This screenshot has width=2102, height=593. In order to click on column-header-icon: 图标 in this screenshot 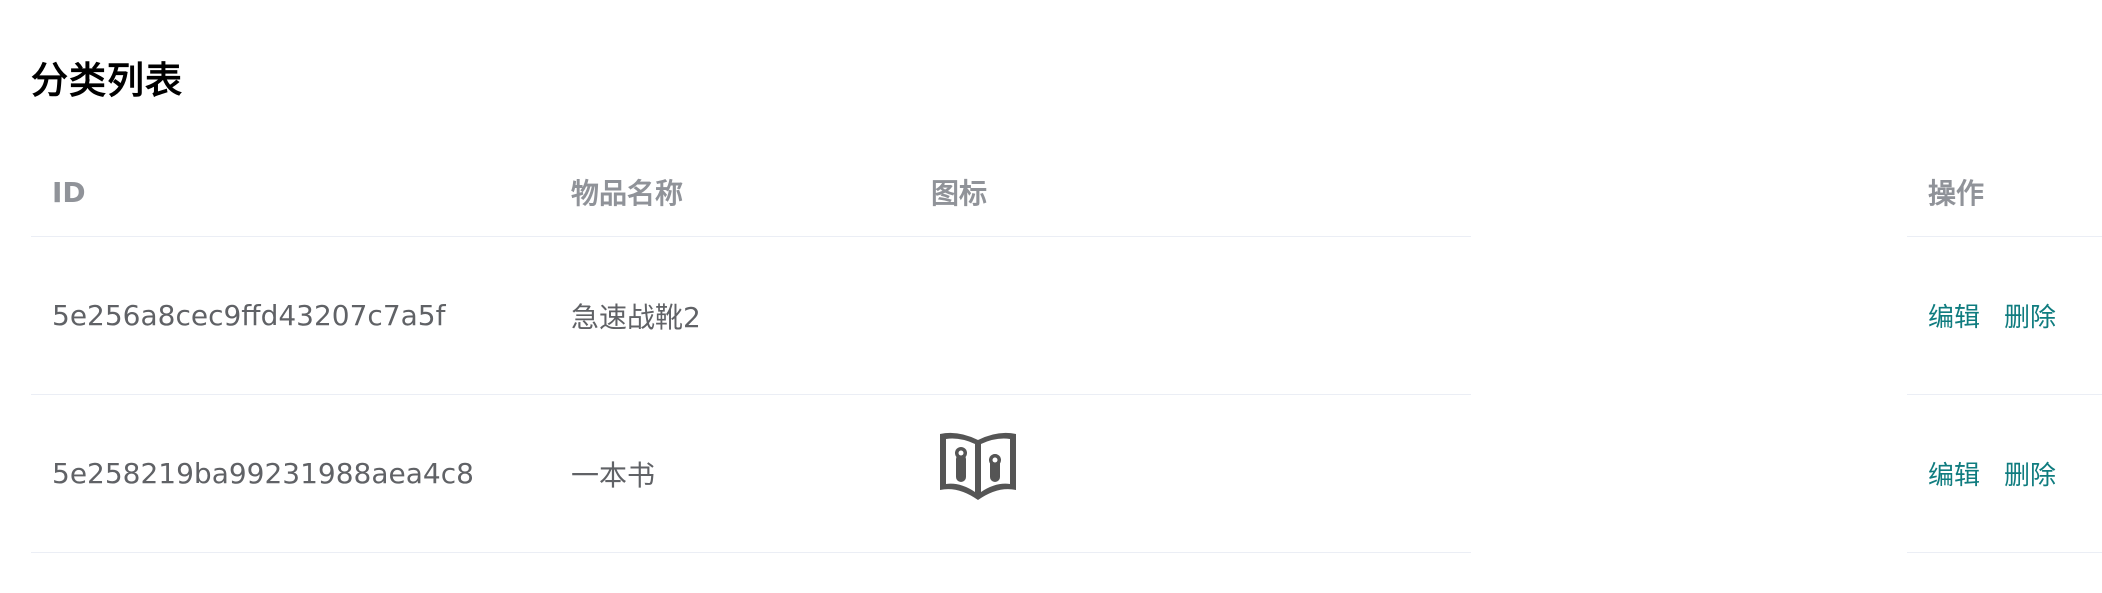, I will do `click(959, 193)`.